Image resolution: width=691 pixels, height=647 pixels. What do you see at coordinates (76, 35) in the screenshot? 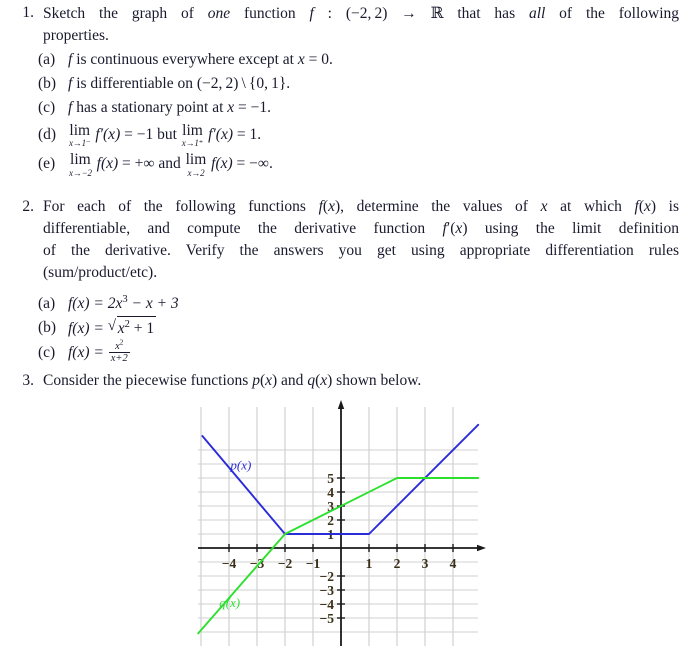
I see `problem-1-stem-line-2: properties.` at bounding box center [76, 35].